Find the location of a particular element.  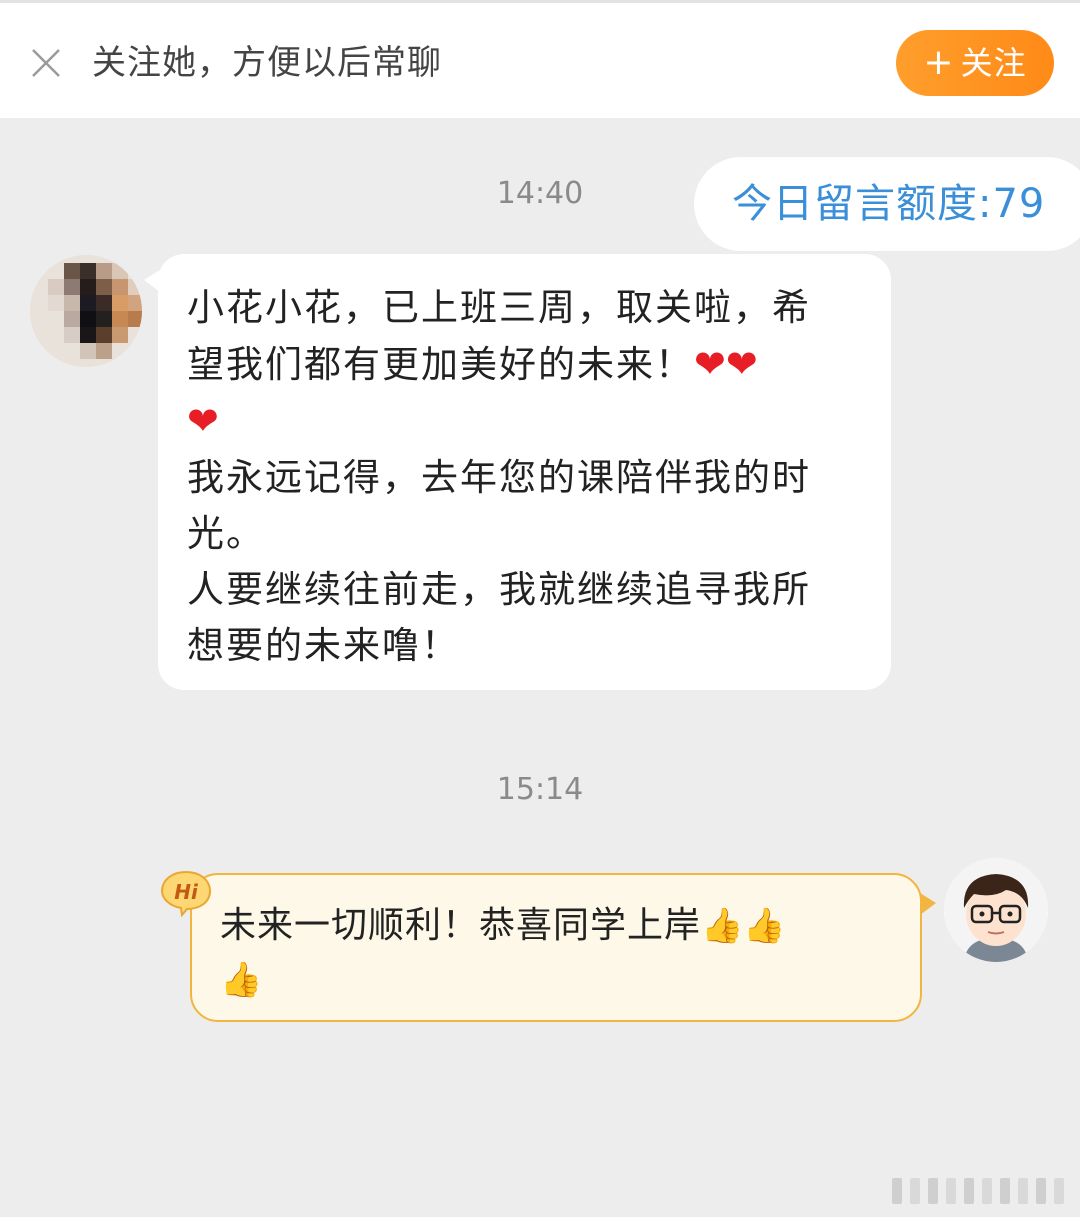

plus-icon: + is located at coordinates (939, 62).